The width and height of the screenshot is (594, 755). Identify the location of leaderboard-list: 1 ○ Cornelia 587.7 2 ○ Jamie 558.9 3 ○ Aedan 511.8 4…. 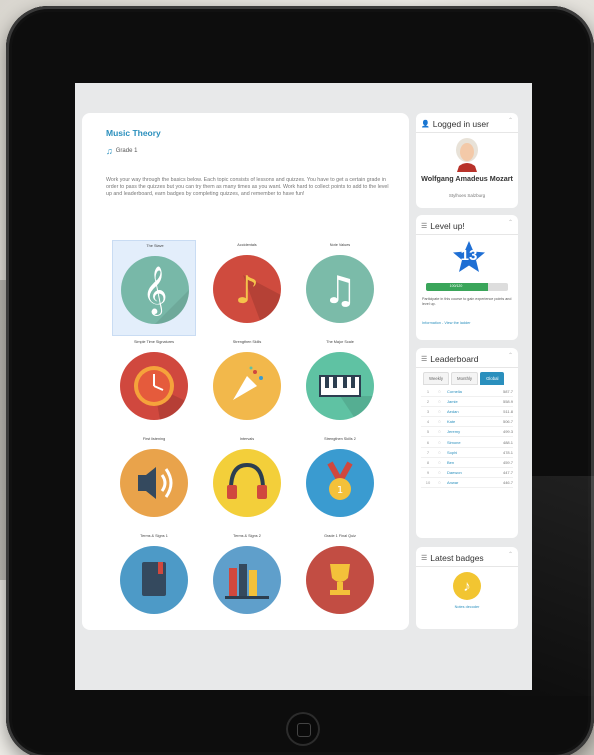
(467, 437).